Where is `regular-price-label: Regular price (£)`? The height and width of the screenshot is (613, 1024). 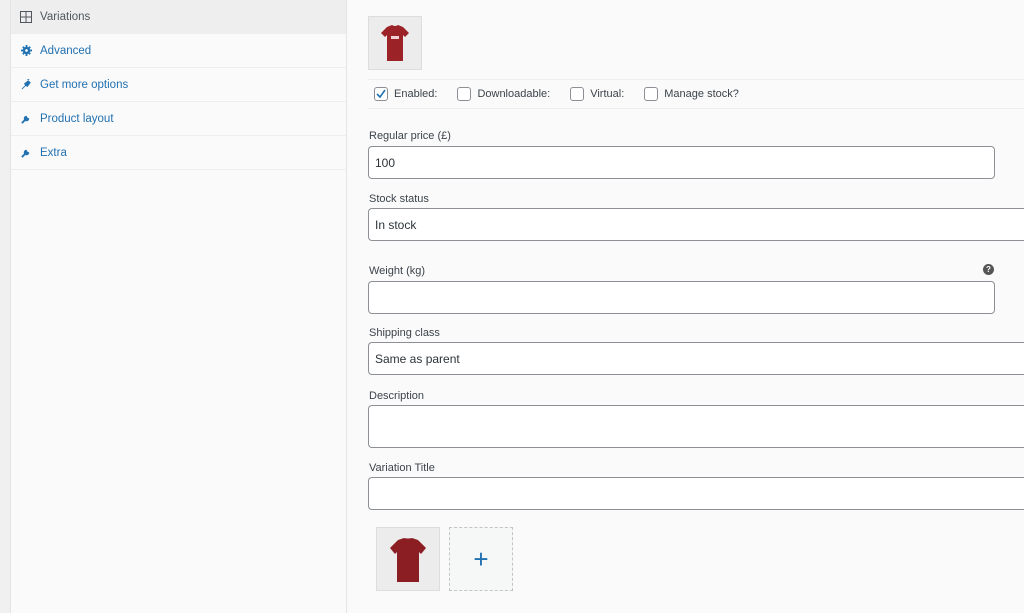 regular-price-label: Regular price (£) is located at coordinates (410, 136).